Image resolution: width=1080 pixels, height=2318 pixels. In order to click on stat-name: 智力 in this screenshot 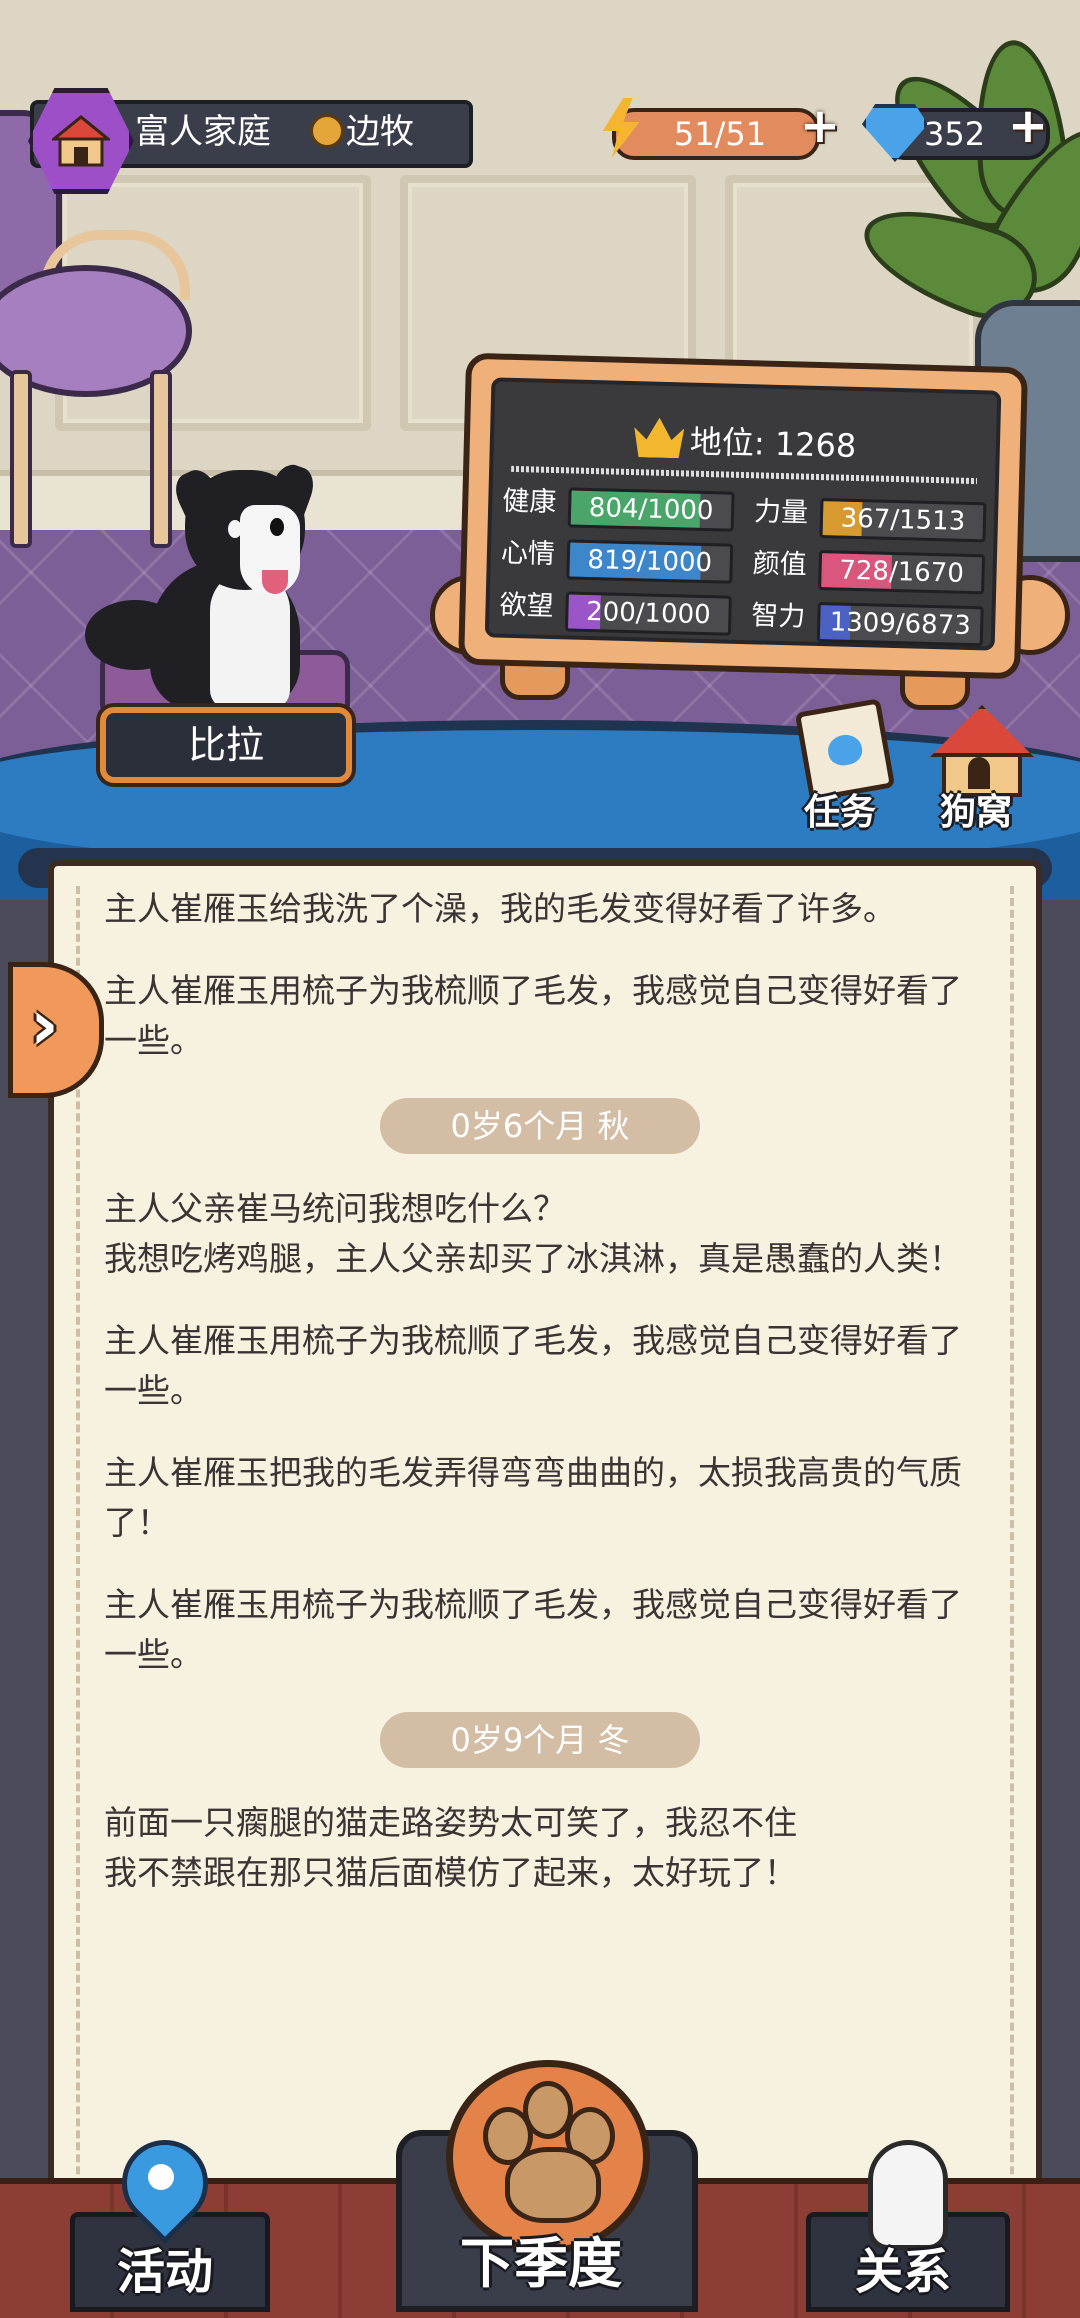, I will do `click(778, 616)`.